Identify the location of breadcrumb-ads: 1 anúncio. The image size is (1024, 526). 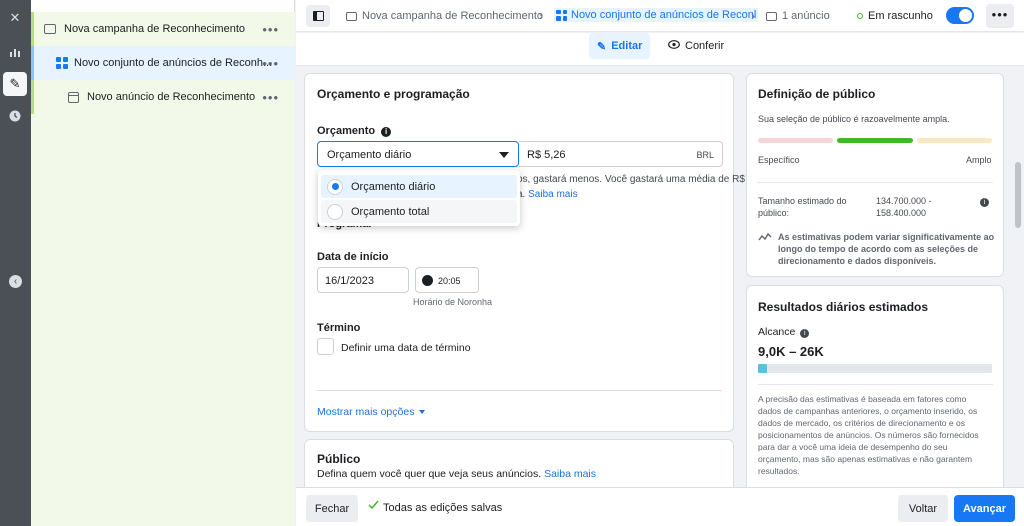
(798, 16).